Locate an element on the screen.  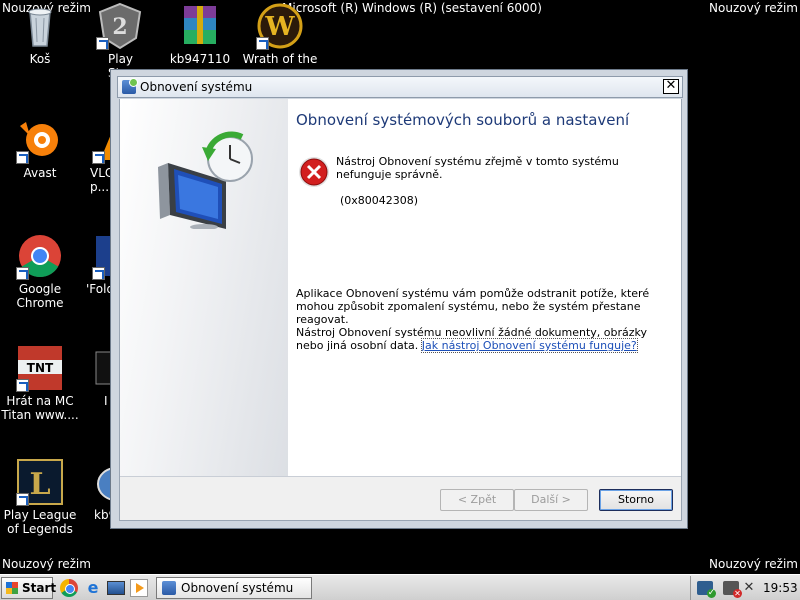
clock: 19:53 is located at coordinates (780, 588).